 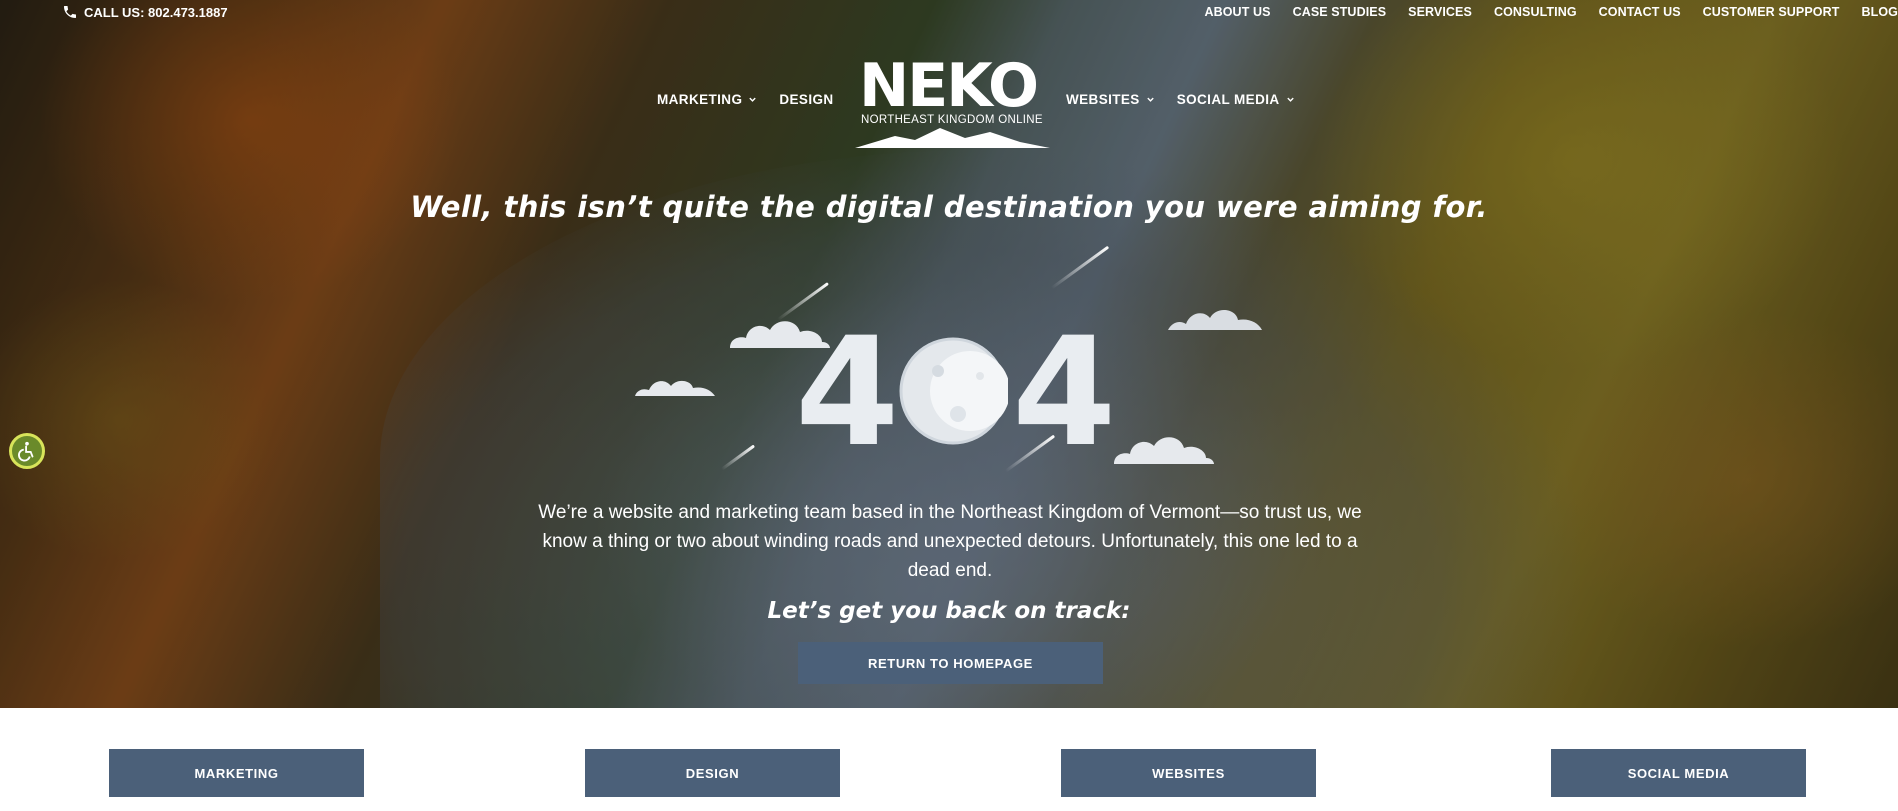 What do you see at coordinates (156, 12) in the screenshot?
I see `phone-label: CALL US: 802.473.1887` at bounding box center [156, 12].